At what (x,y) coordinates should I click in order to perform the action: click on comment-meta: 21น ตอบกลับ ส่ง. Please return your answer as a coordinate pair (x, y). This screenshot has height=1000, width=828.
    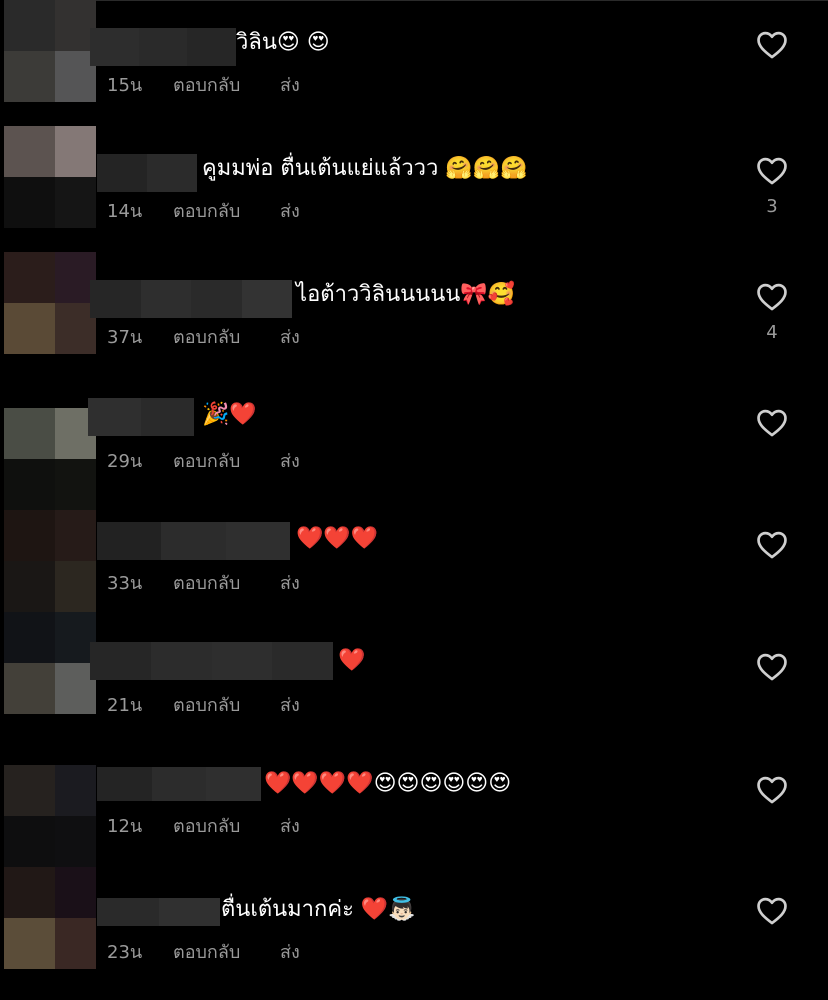
    Looking at the image, I should click on (203, 704).